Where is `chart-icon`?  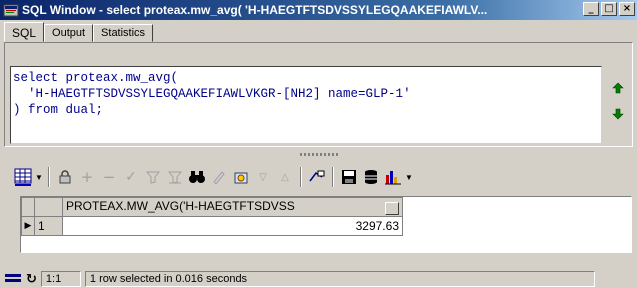
chart-icon is located at coordinates (393, 177).